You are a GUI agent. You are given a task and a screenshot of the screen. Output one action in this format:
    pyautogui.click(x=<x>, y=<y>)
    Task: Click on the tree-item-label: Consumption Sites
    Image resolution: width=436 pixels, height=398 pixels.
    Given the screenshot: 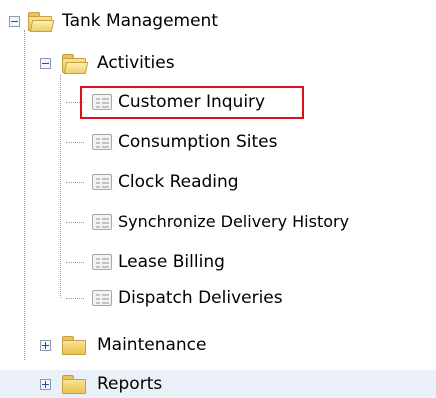 What is the action you would take?
    pyautogui.click(x=198, y=142)
    